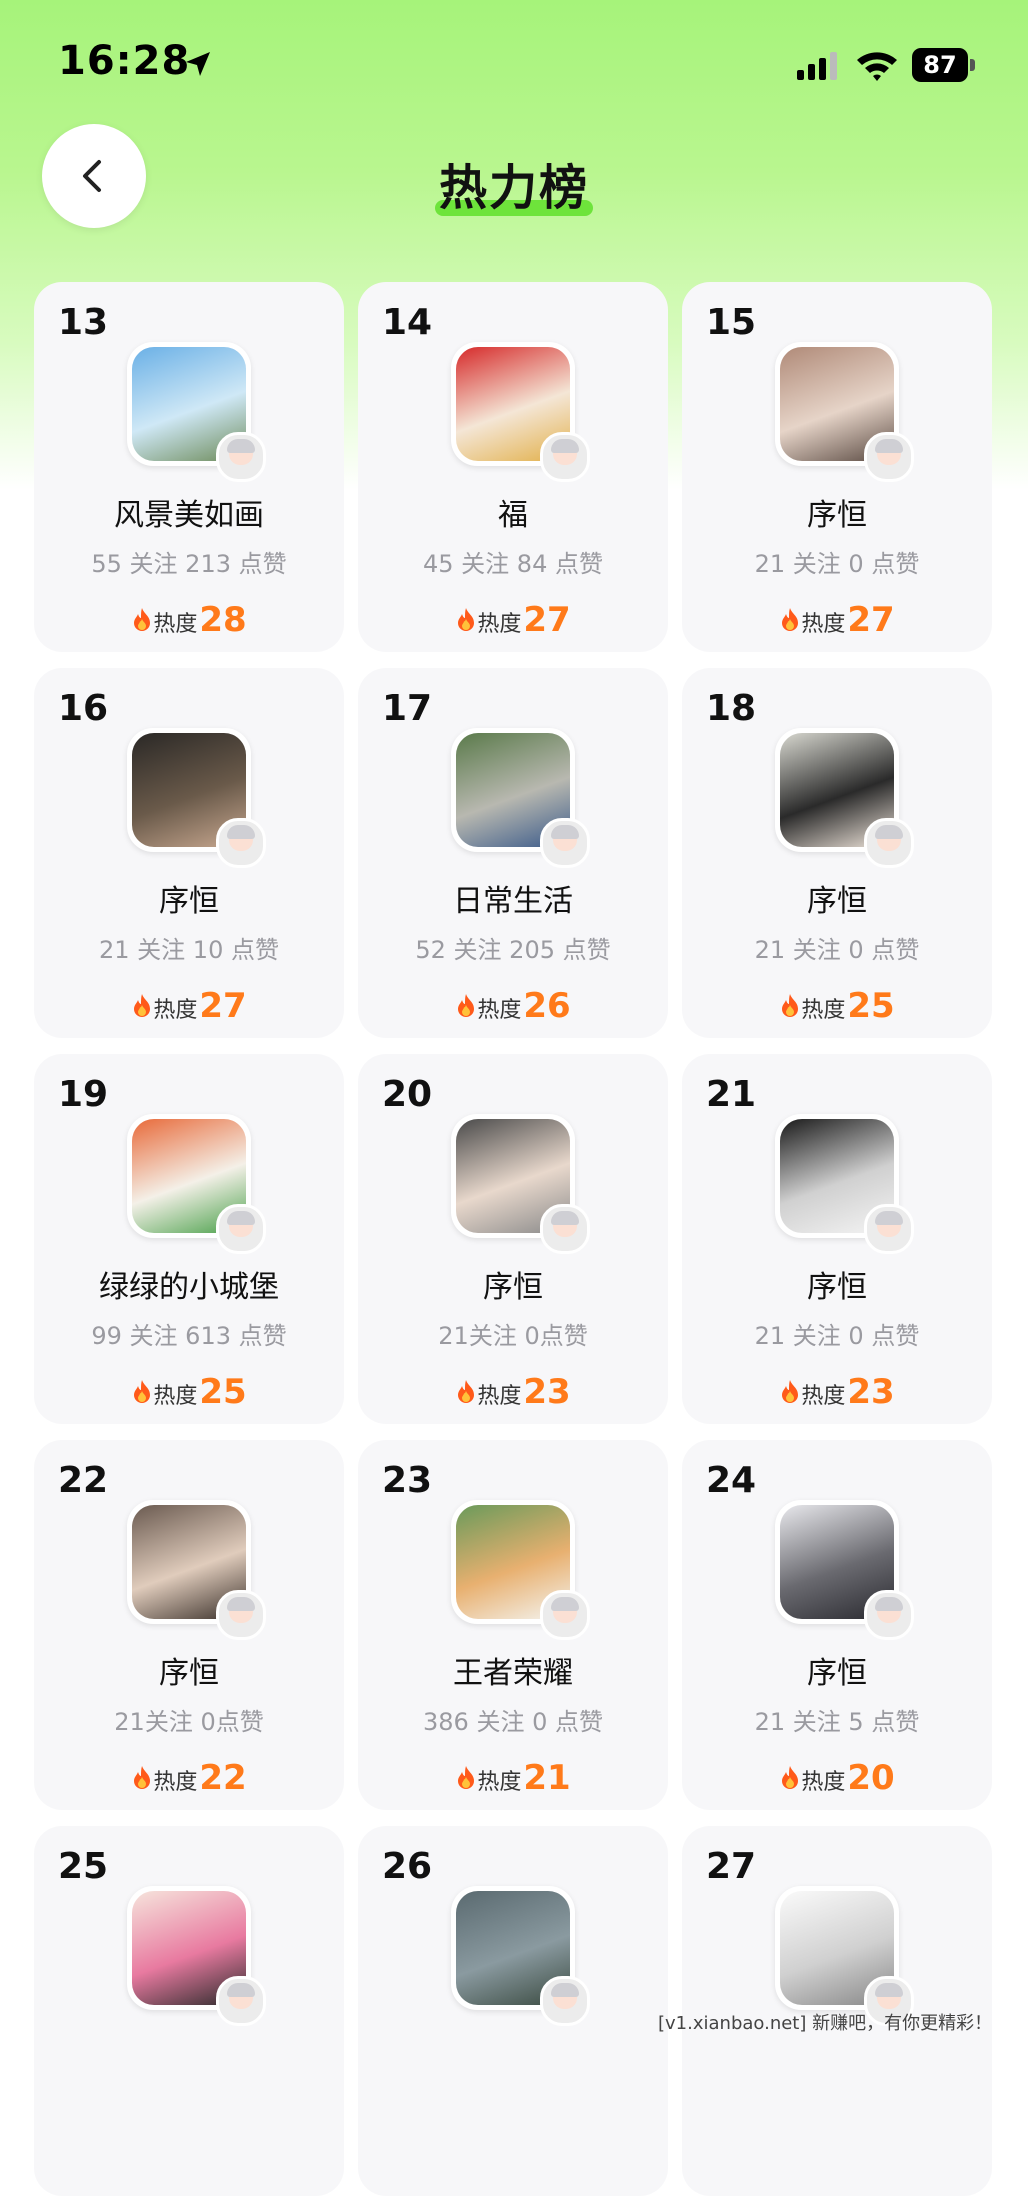 Image resolution: width=1028 pixels, height=2196 pixels. Describe the element at coordinates (189, 2011) in the screenshot. I see `ranking-card: 25热度` at that location.